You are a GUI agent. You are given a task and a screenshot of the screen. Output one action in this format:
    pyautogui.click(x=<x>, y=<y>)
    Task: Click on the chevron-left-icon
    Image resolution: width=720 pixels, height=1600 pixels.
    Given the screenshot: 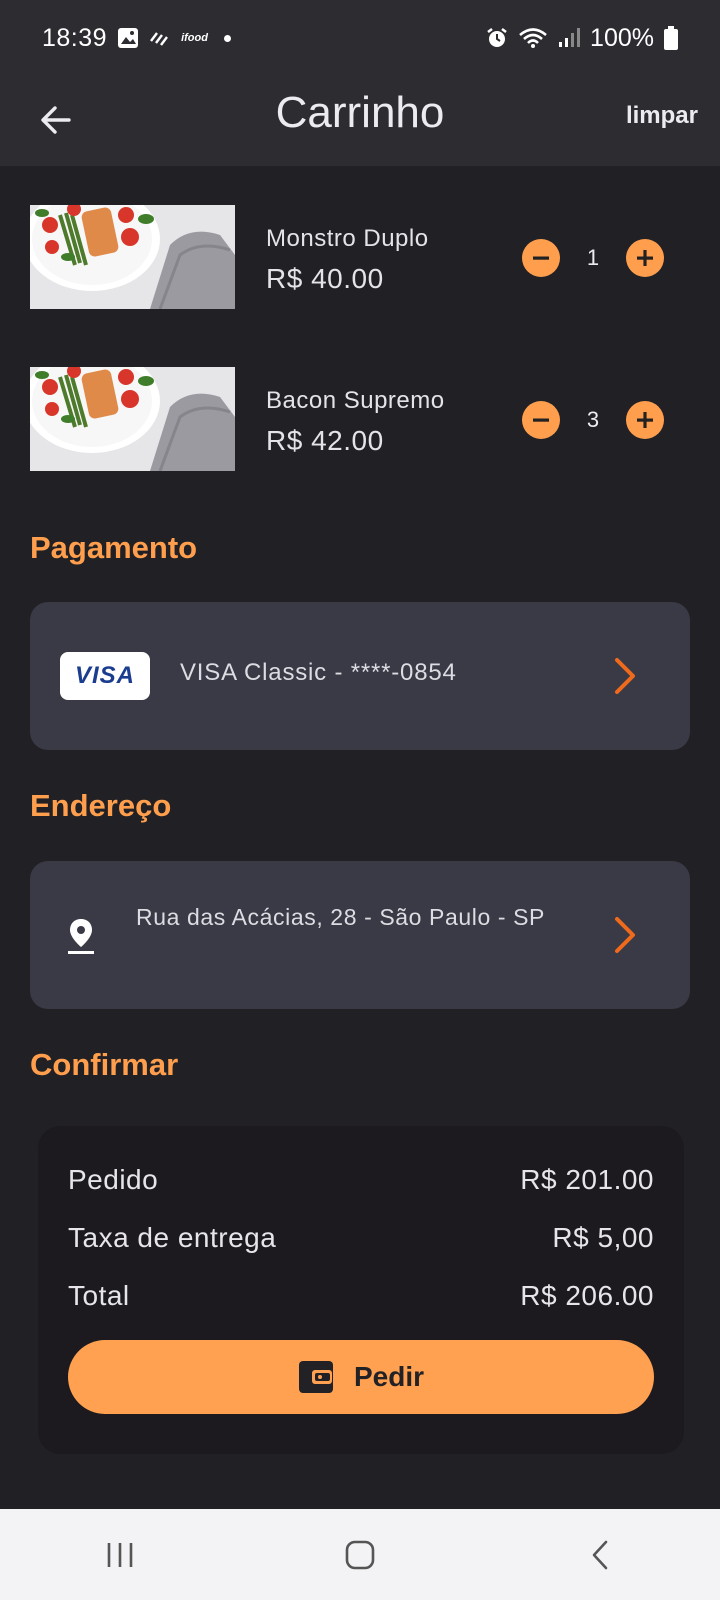 What is the action you would take?
    pyautogui.click(x=600, y=1554)
    